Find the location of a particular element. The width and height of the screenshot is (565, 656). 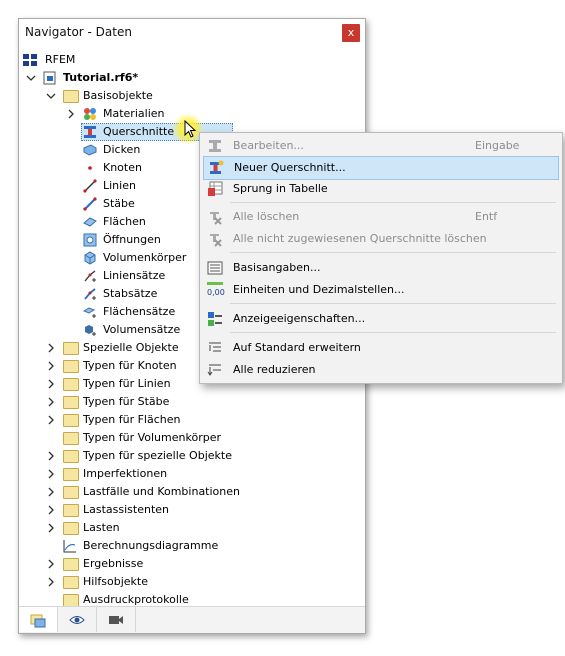

units-icon: 0,00 is located at coordinates (216, 290).